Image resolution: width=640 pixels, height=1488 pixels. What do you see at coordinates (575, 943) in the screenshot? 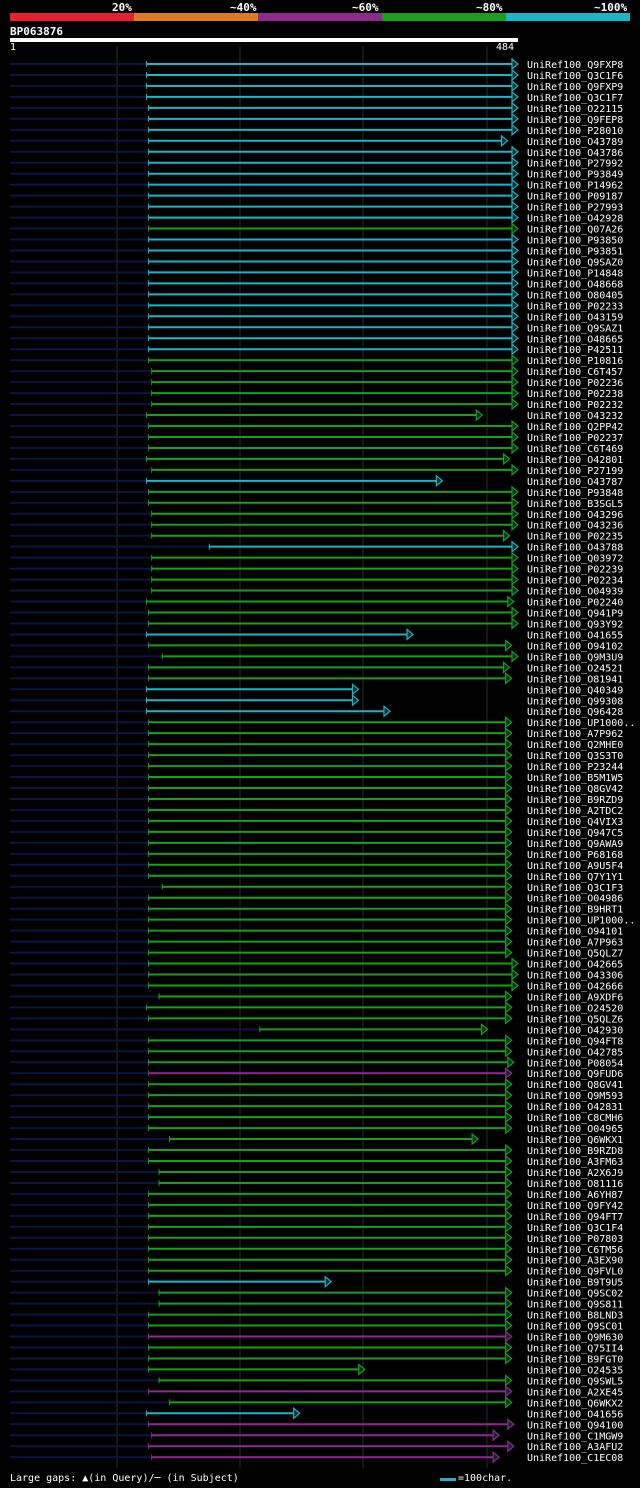
I see `hit-label: UniRef100_A7P963` at bounding box center [575, 943].